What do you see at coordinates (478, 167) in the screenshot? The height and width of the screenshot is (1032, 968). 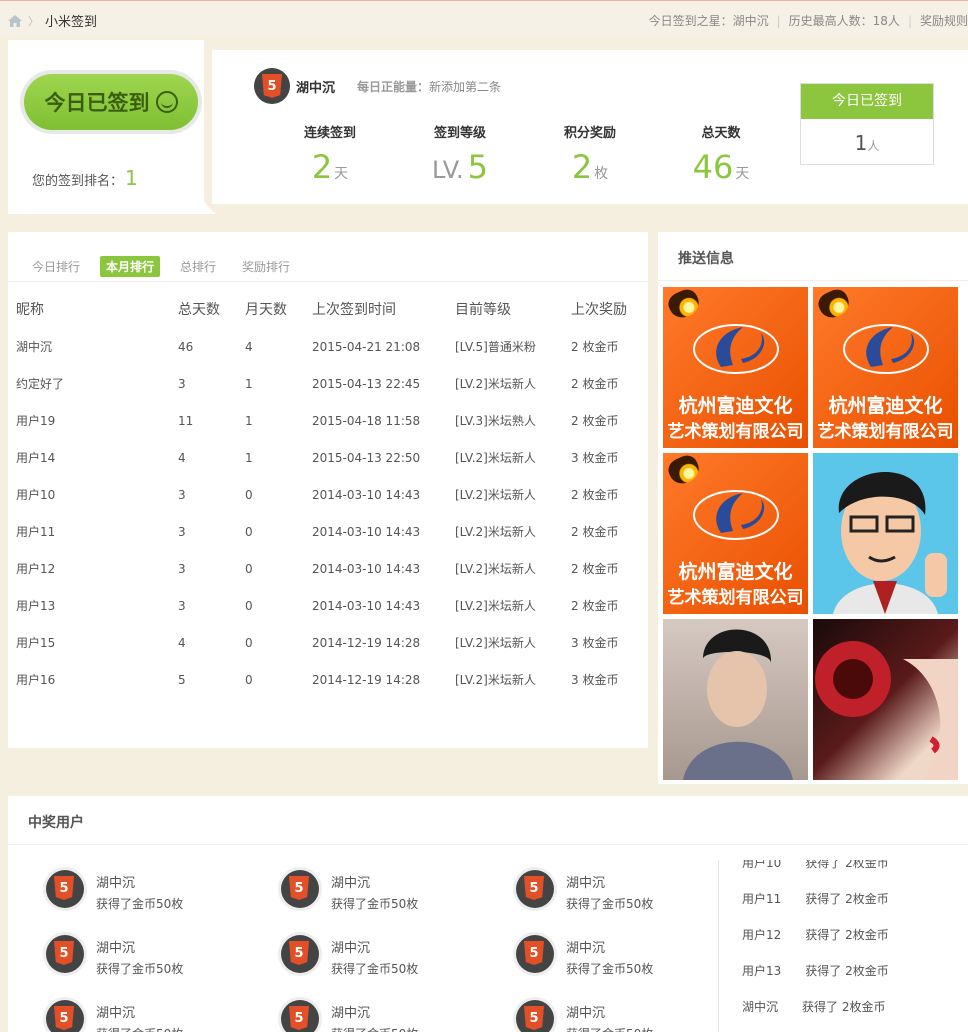 I see `stat-value: 5` at bounding box center [478, 167].